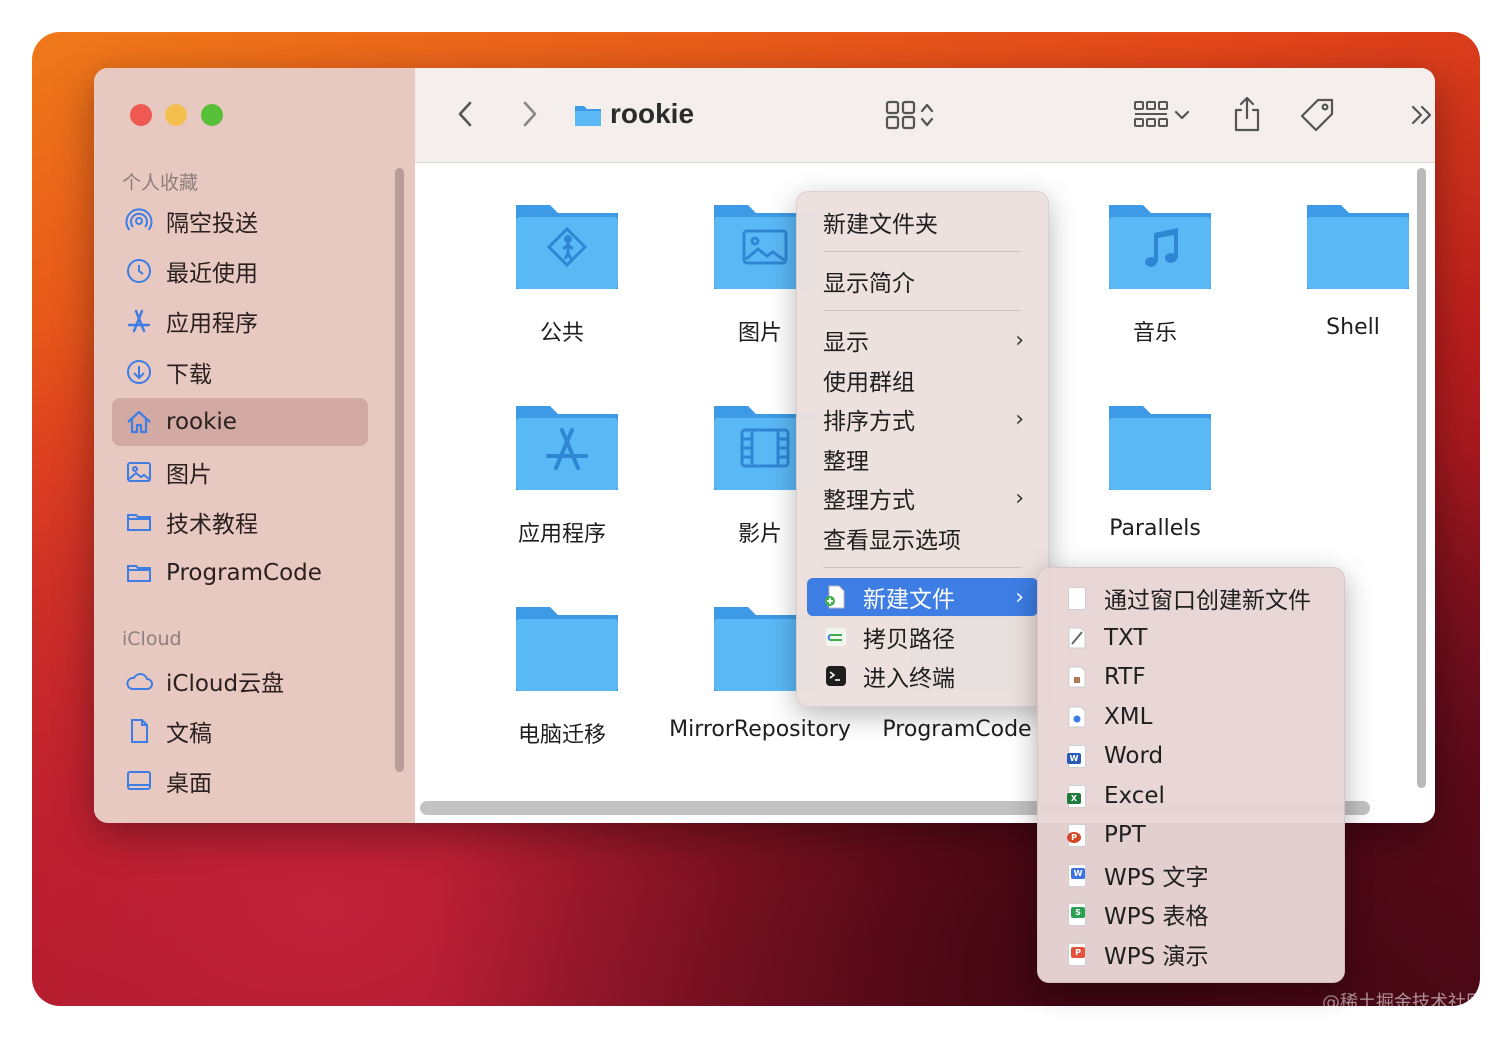 The image size is (1512, 1039). Describe the element at coordinates (922, 281) in the screenshot. I see `menu-item-get-info: 显示简介` at that location.